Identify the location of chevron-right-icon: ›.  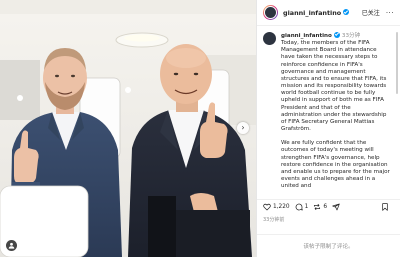
(243, 127).